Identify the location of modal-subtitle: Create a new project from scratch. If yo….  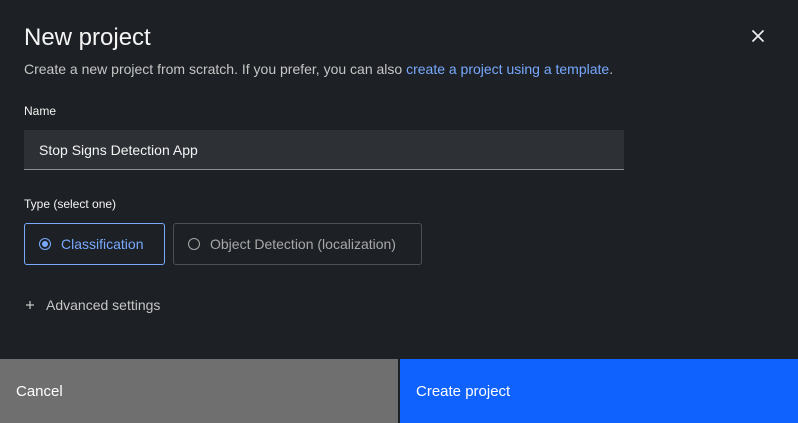
(318, 69).